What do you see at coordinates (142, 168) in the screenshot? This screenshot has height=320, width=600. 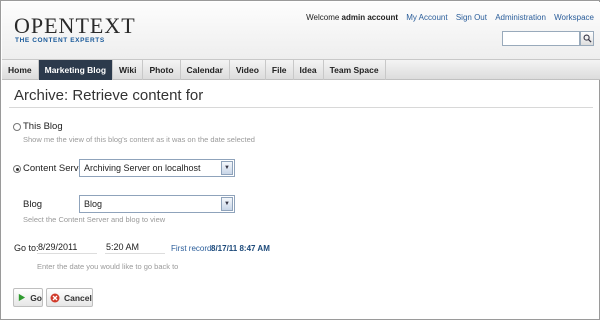 I see `content-server-value: Archiving Server on localhost` at bounding box center [142, 168].